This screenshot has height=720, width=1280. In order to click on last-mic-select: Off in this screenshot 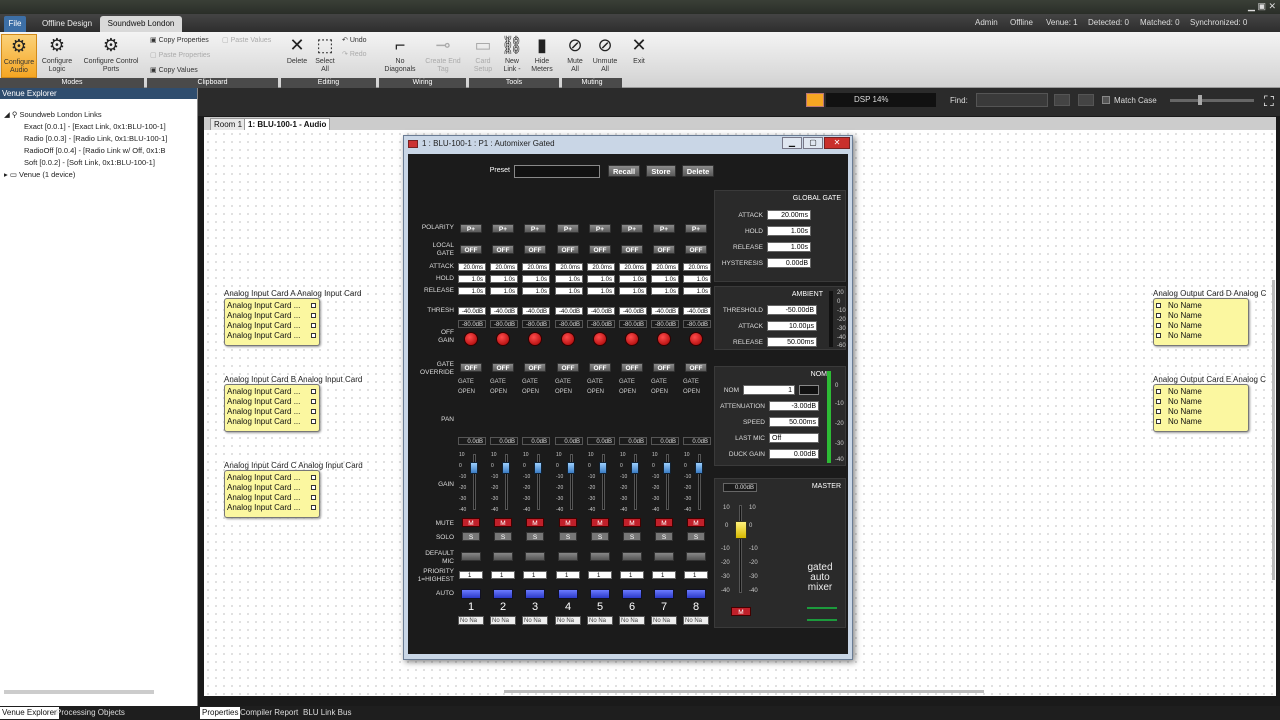, I will do `click(794, 438)`.